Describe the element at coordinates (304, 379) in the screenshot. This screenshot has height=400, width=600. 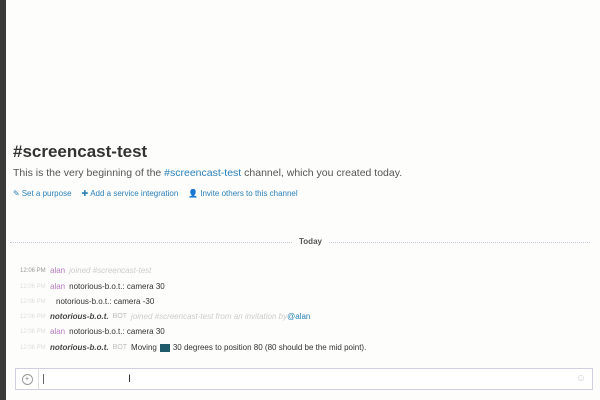
I see `message-input: + I ☺` at that location.